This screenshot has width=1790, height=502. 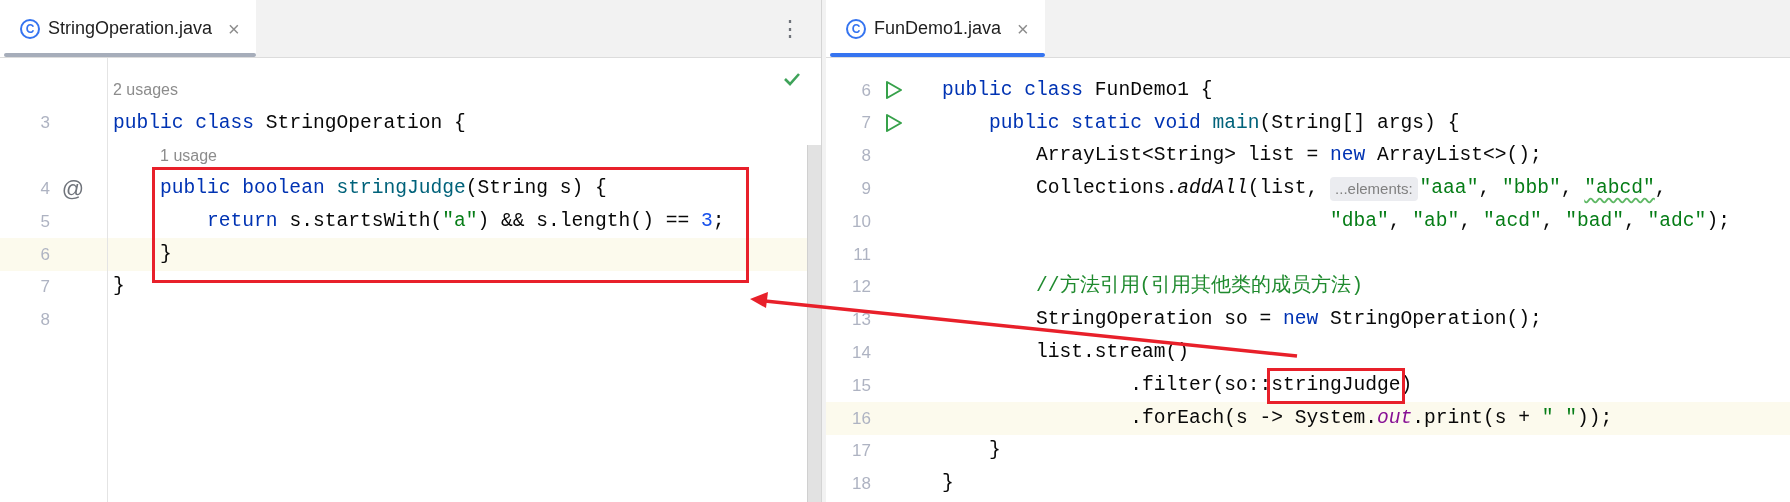 What do you see at coordinates (861, 418) in the screenshot?
I see `line-number: 16` at bounding box center [861, 418].